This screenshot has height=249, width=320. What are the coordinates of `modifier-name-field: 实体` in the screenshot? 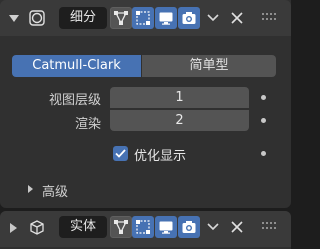 It's located at (83, 227).